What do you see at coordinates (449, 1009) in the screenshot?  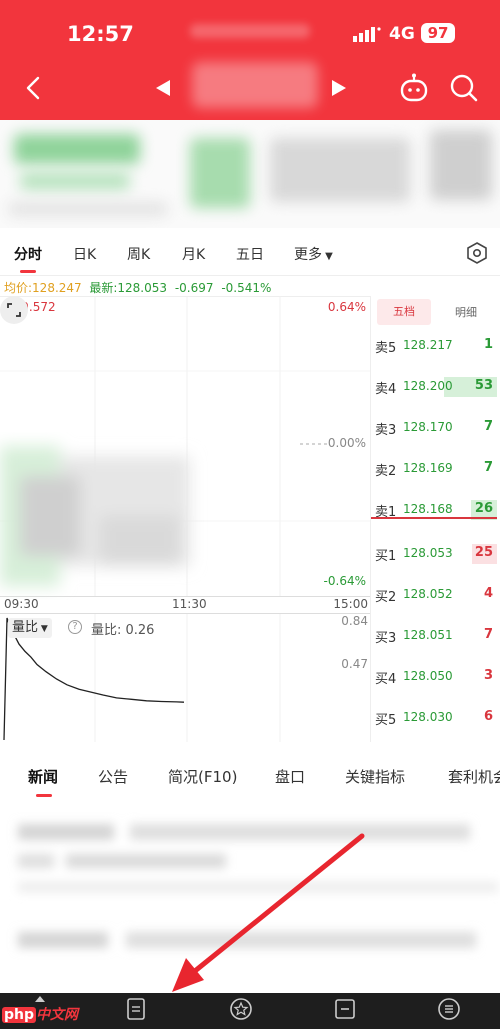 I see `menu-icon` at bounding box center [449, 1009].